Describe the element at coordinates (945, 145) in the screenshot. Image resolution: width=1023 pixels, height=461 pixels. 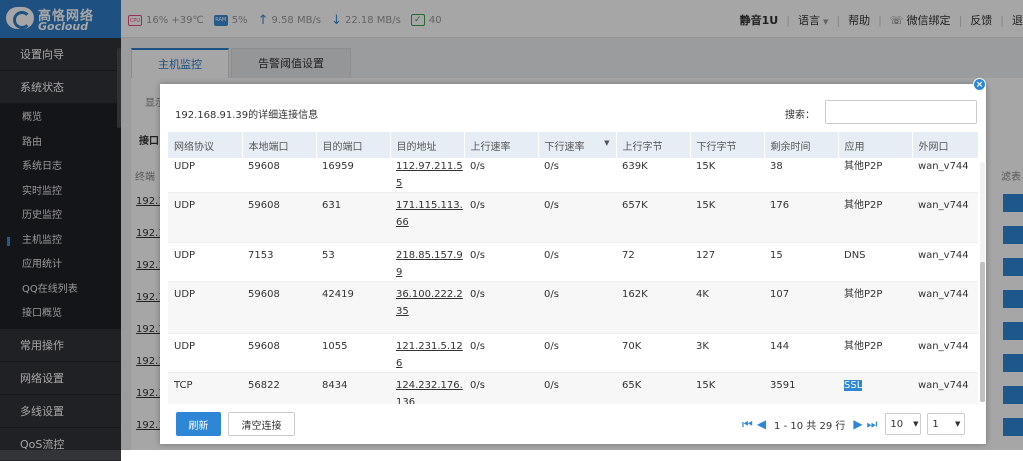
I see `column-header: 外网口` at that location.